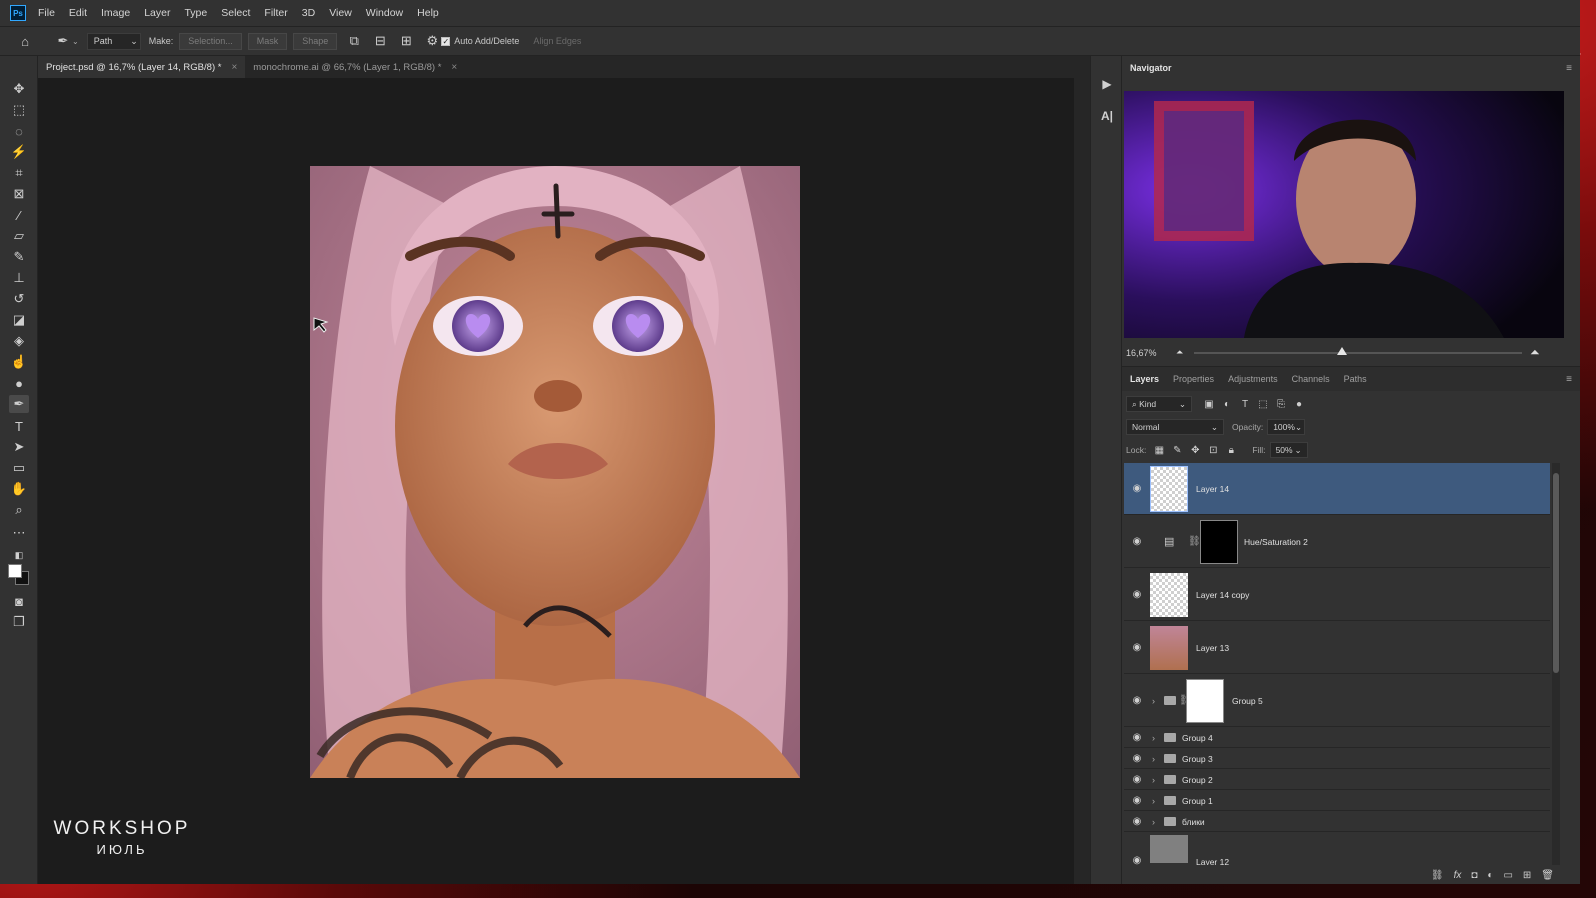 Image resolution: width=1596 pixels, height=898 pixels. Describe the element at coordinates (1337, 738) in the screenshot. I see `layer-row: ◉ › Group 4` at that location.